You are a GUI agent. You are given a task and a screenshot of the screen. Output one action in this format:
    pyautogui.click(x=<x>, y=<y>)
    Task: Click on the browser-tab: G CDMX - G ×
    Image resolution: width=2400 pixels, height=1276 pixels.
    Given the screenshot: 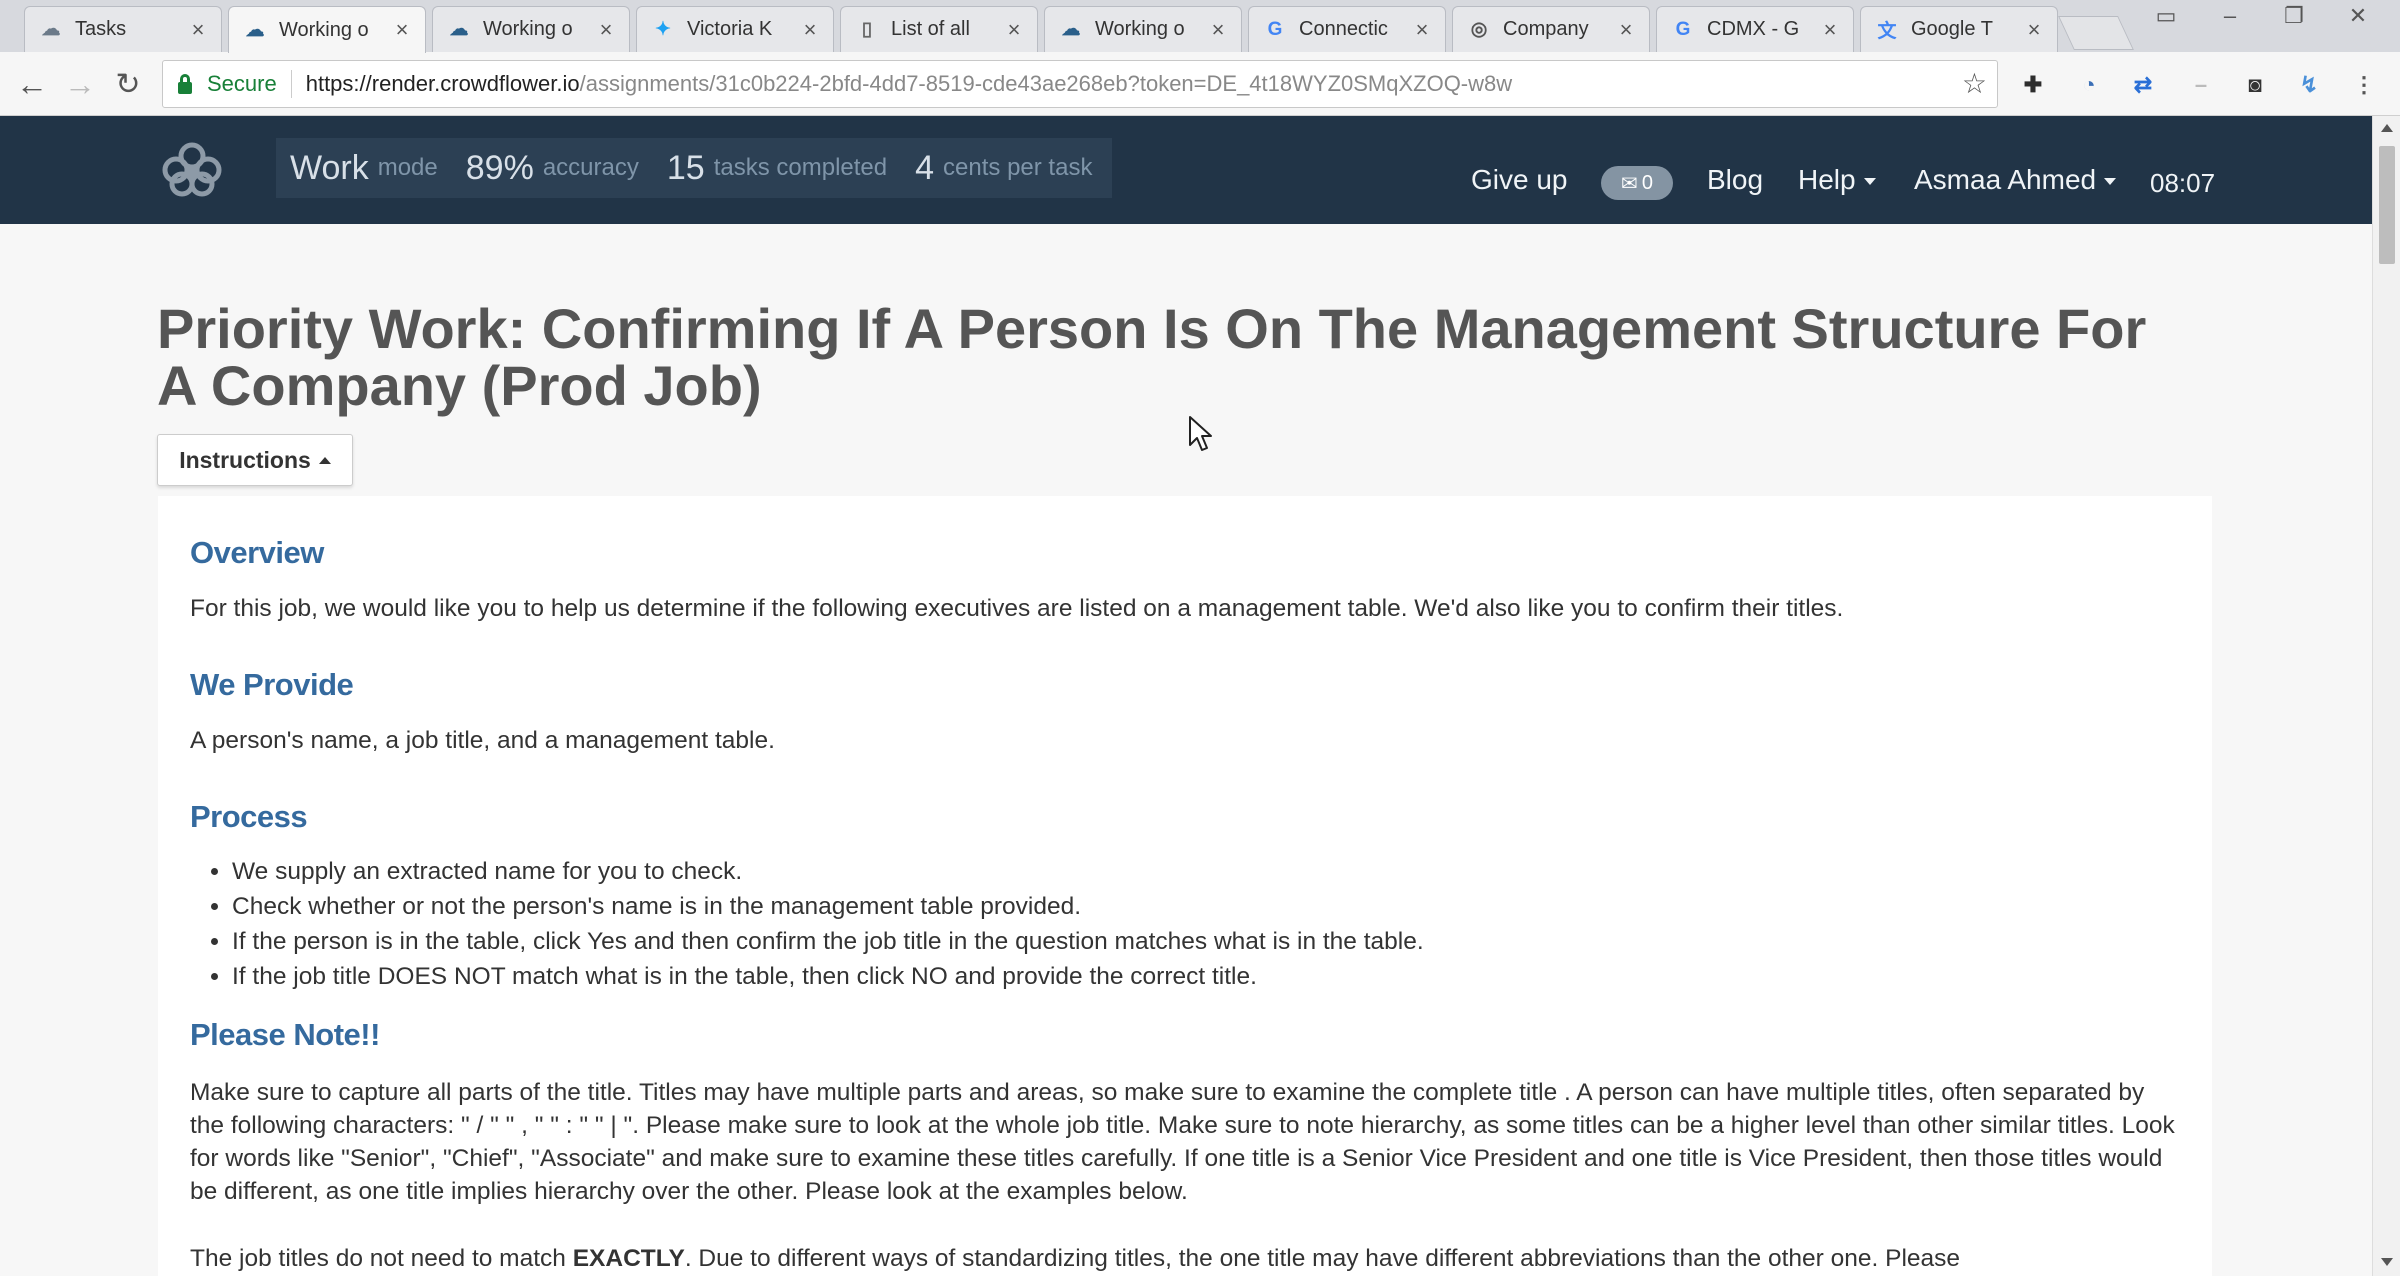 What is the action you would take?
    pyautogui.click(x=1755, y=29)
    